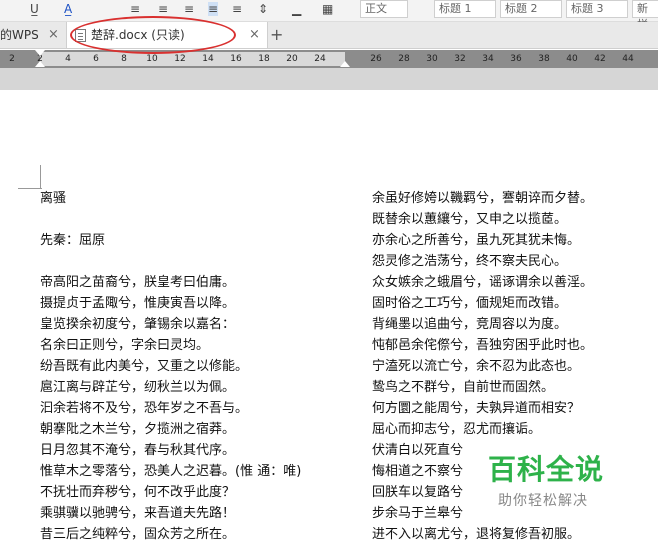 Image resolution: width=658 pixels, height=545 pixels. What do you see at coordinates (68, 9) in the screenshot?
I see `font-color-icon: A̲` at bounding box center [68, 9].